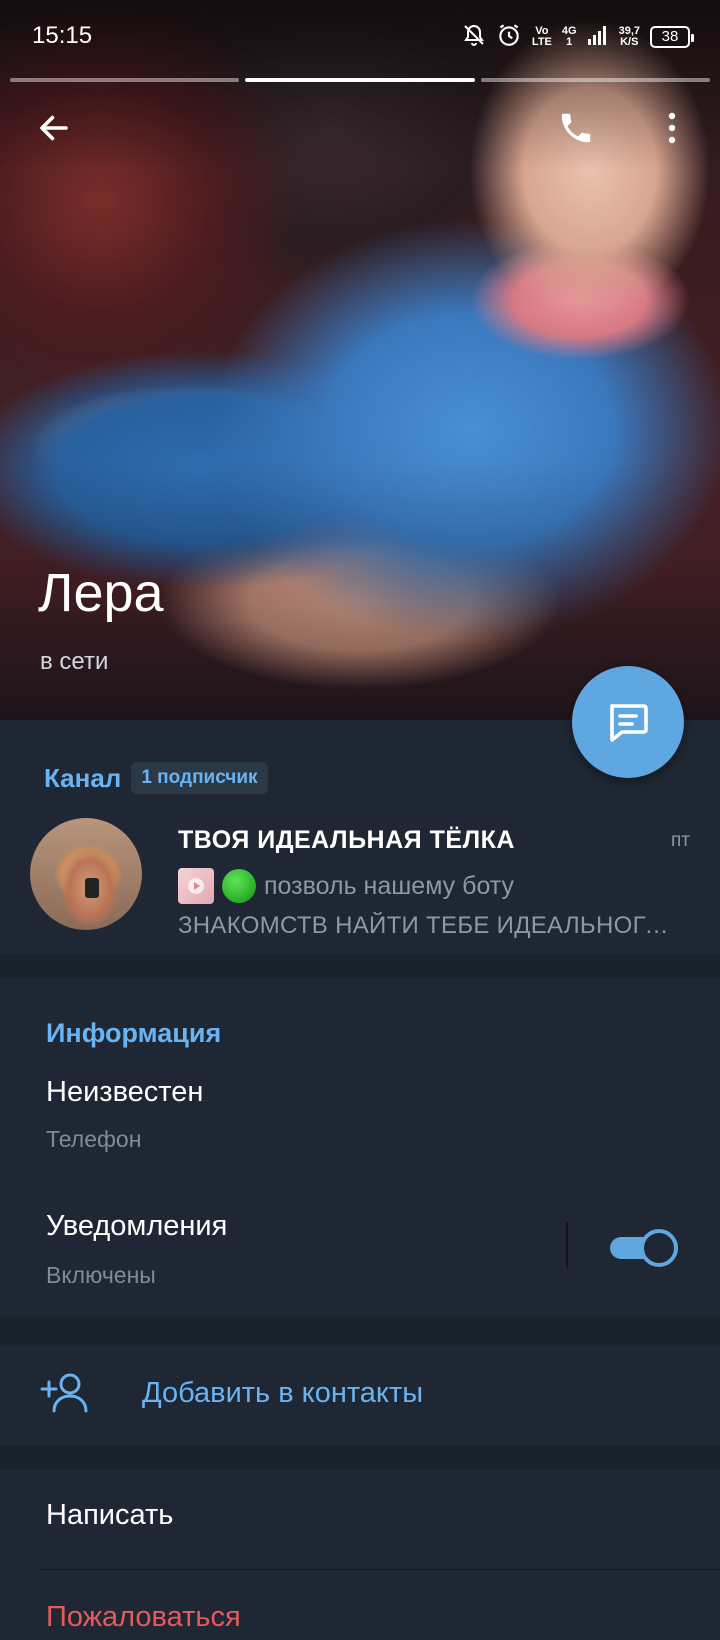  What do you see at coordinates (578, 36) in the screenshot?
I see `status-icons: Vo LTE 4G 1 39,7 K/S 38` at bounding box center [578, 36].